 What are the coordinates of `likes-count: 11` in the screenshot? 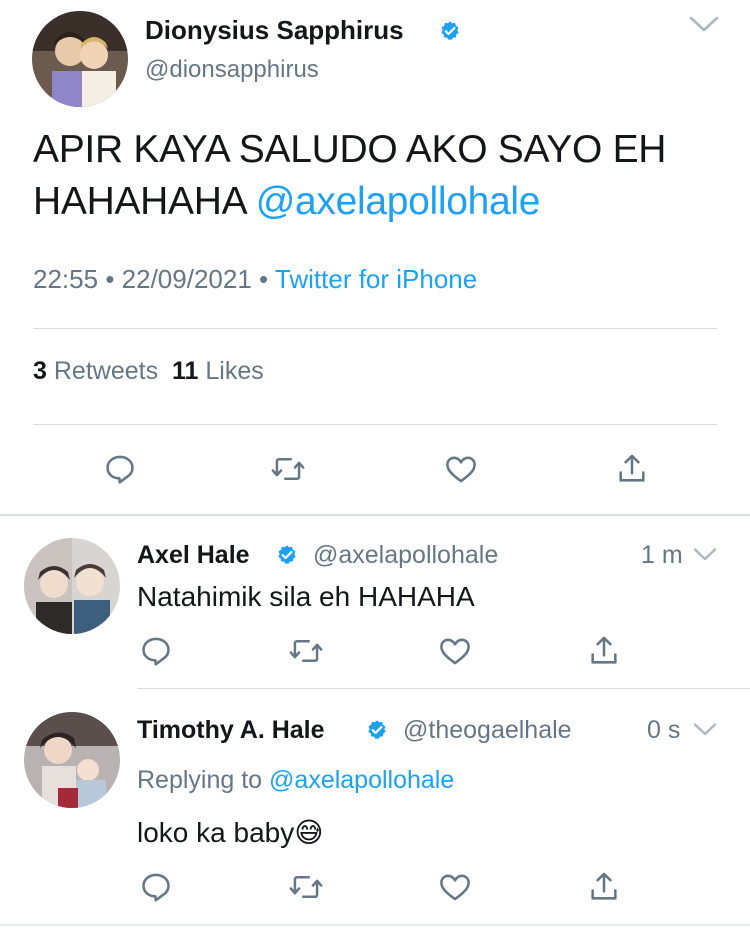 It's located at (185, 371).